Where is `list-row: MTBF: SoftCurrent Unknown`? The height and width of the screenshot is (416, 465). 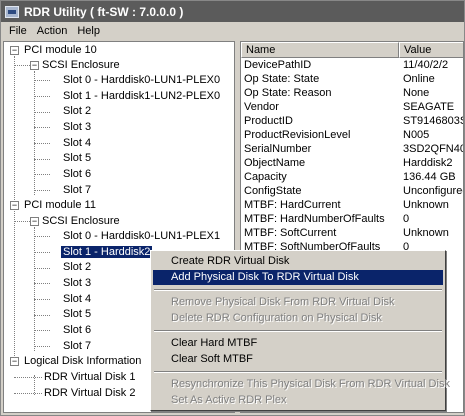 list-row: MTBF: SoftCurrent Unknown is located at coordinates (352, 233).